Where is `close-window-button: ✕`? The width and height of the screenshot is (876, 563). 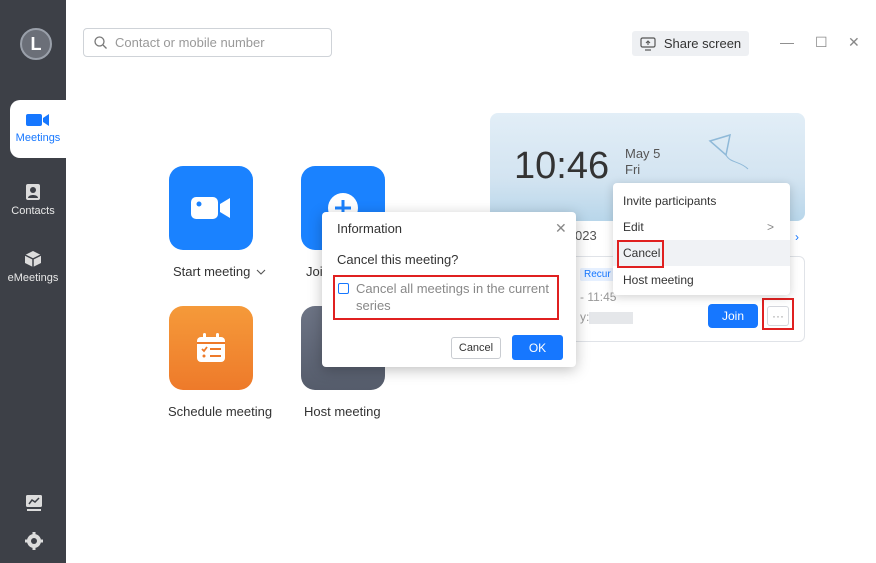
close-window-button: ✕ is located at coordinates (854, 42).